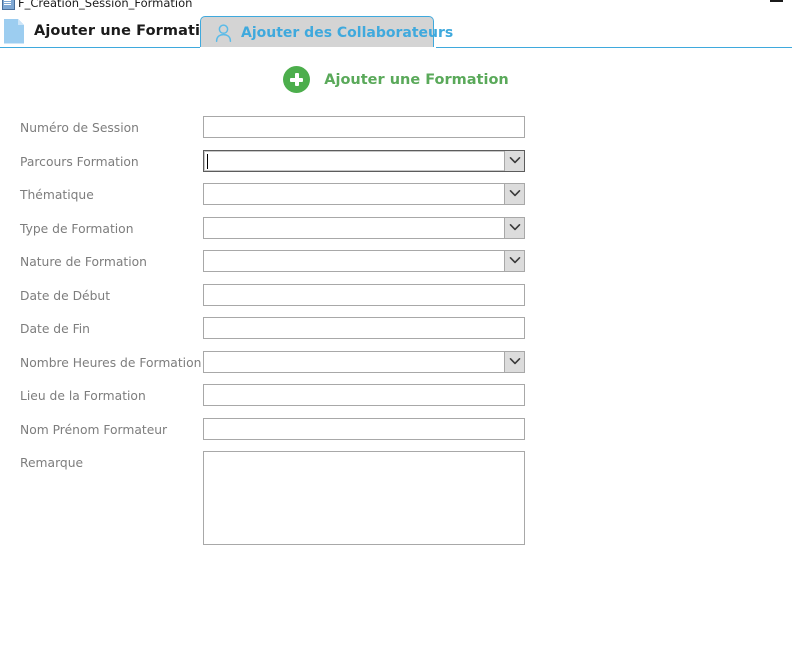  I want to click on text-caret, so click(207, 161).